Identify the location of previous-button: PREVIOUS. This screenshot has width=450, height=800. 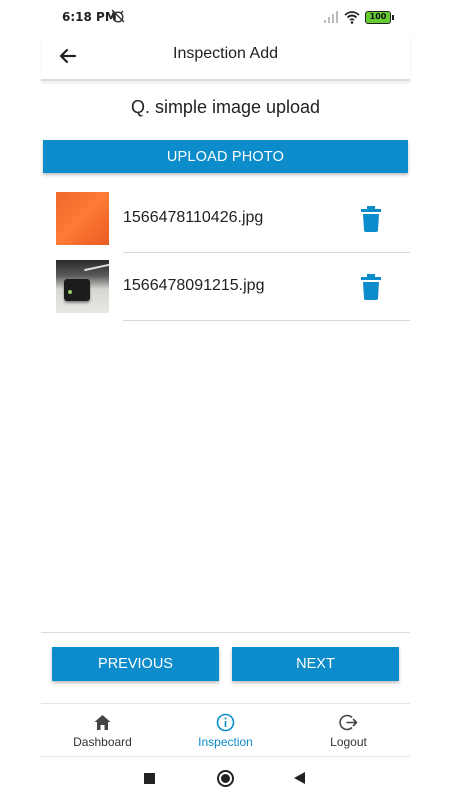
(135, 664).